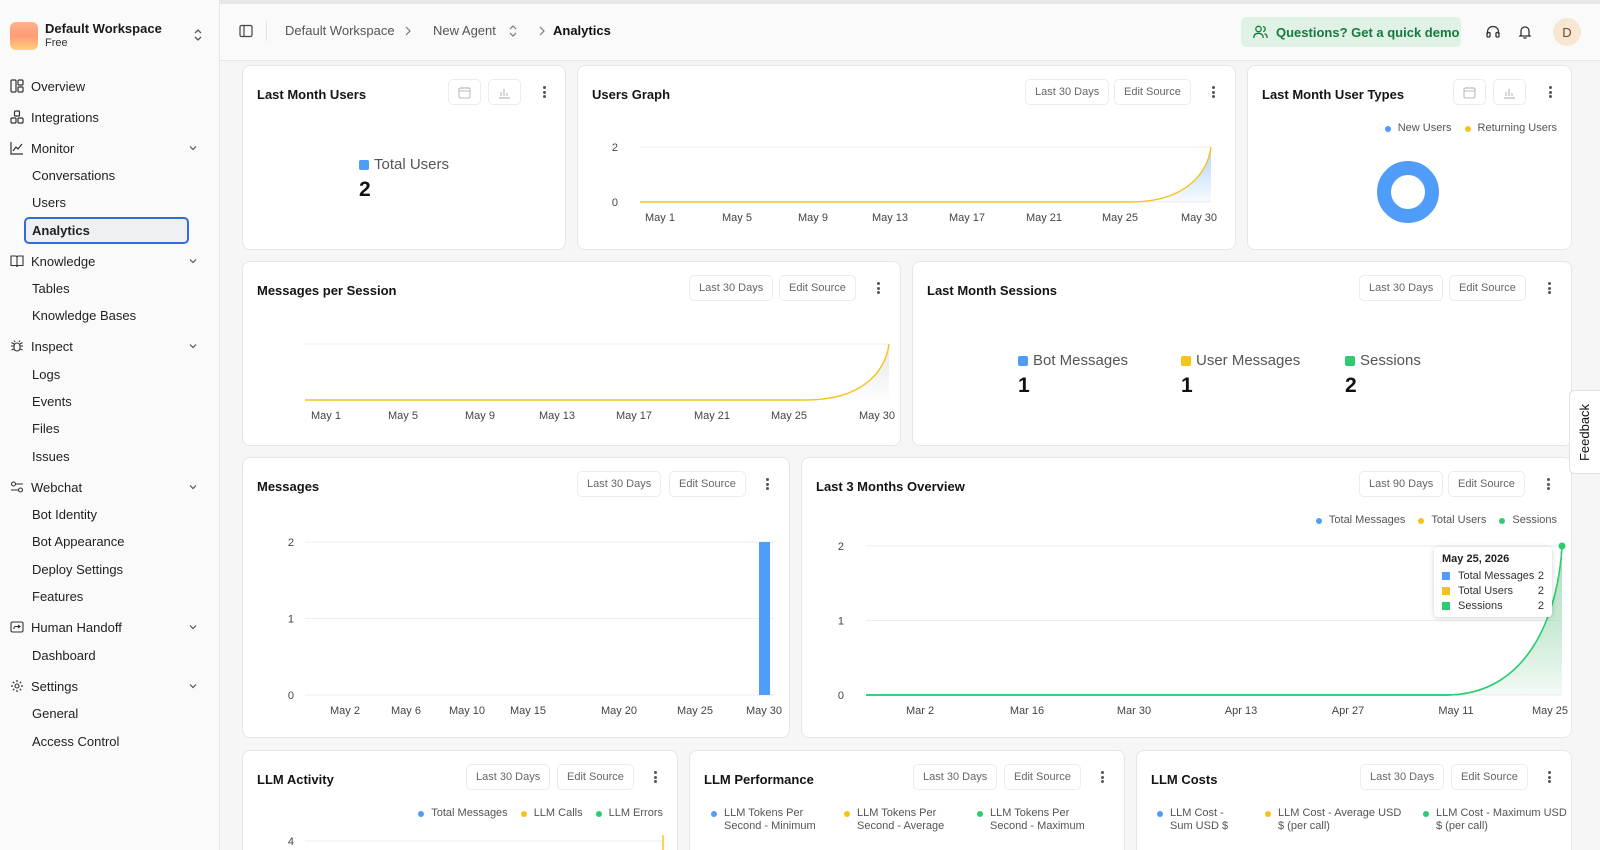 The image size is (1600, 850). I want to click on sidebar-item-label: Overview, so click(58, 86).